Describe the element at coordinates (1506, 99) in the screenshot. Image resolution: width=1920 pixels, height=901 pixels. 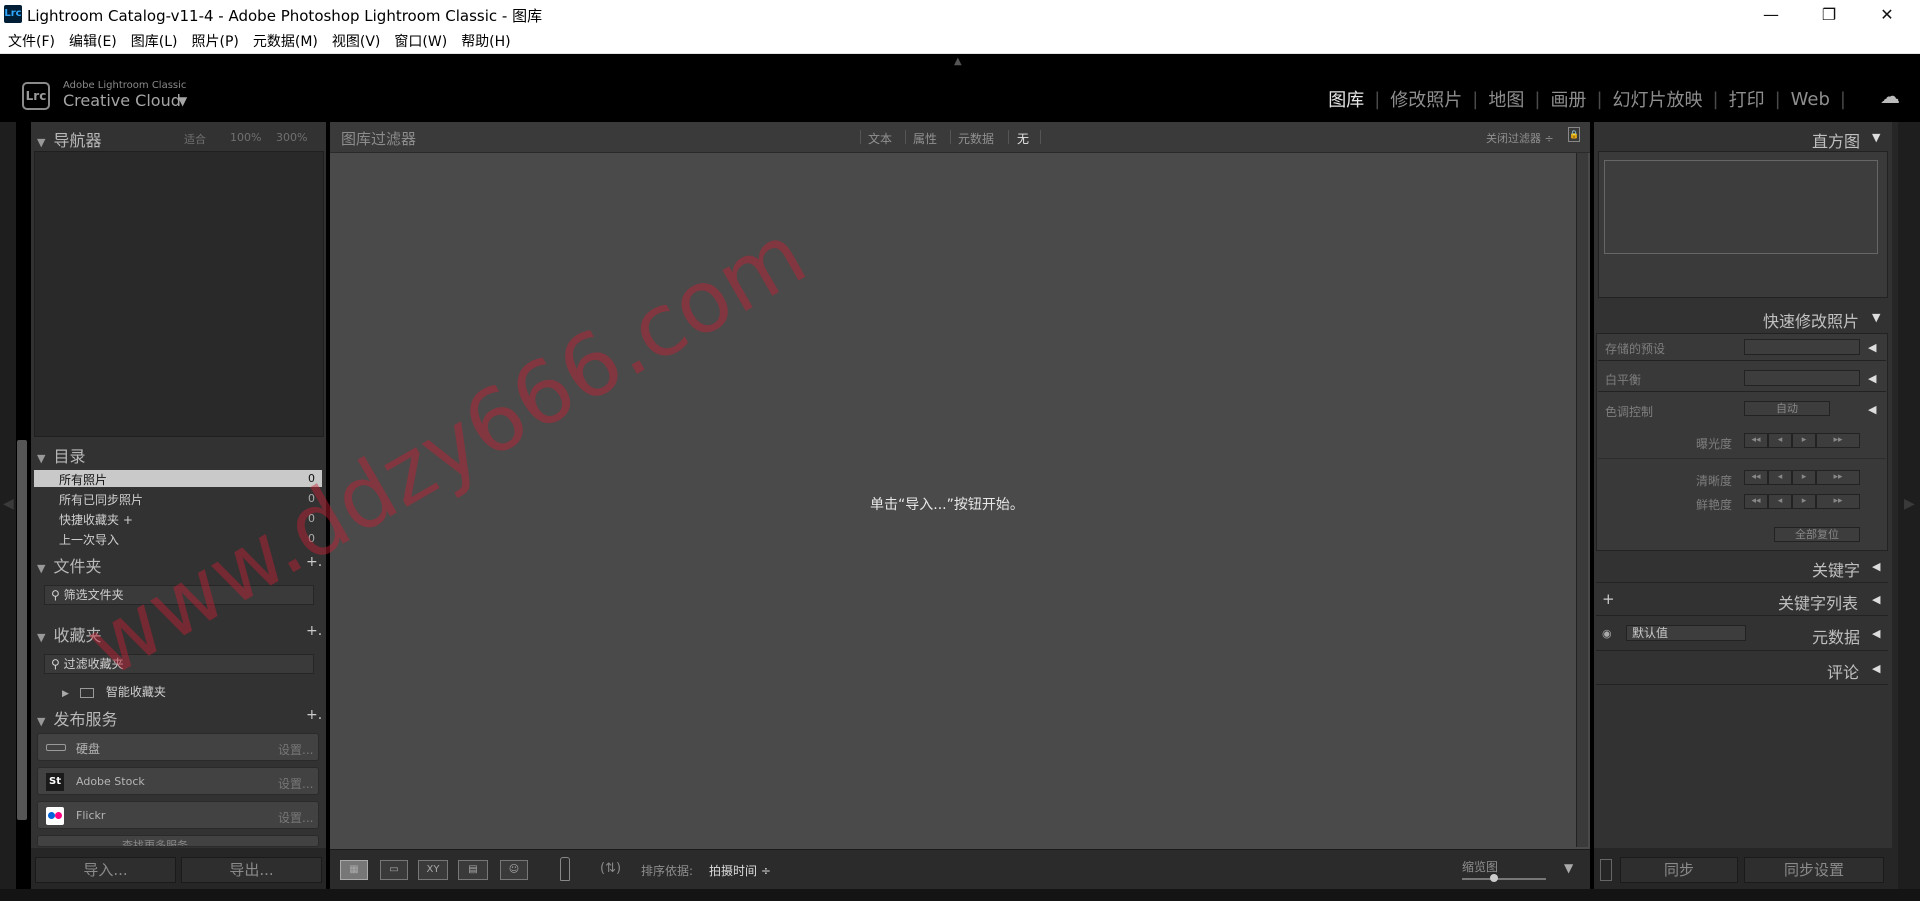
I see `module-map: 地图` at that location.